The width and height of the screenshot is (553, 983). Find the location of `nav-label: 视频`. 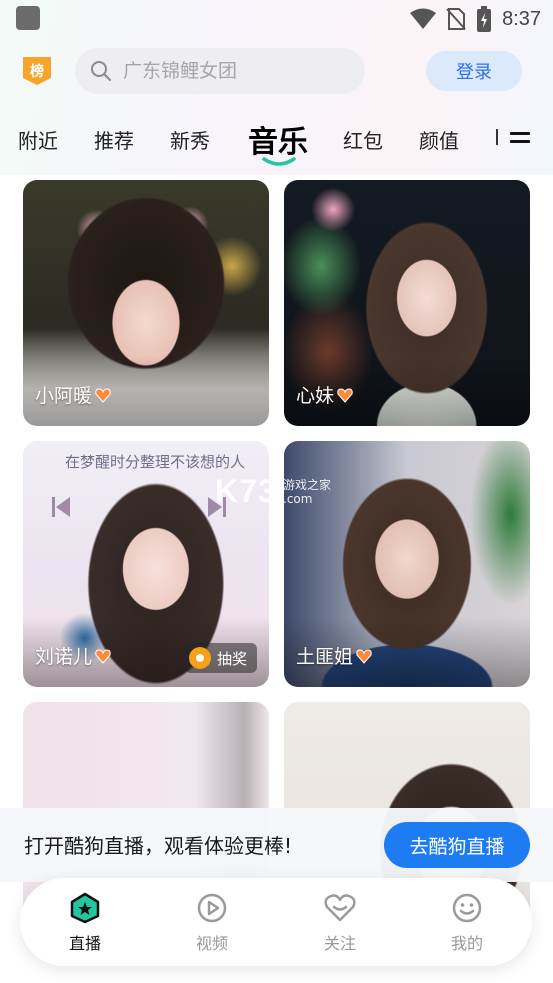

nav-label: 视频 is located at coordinates (211, 943).